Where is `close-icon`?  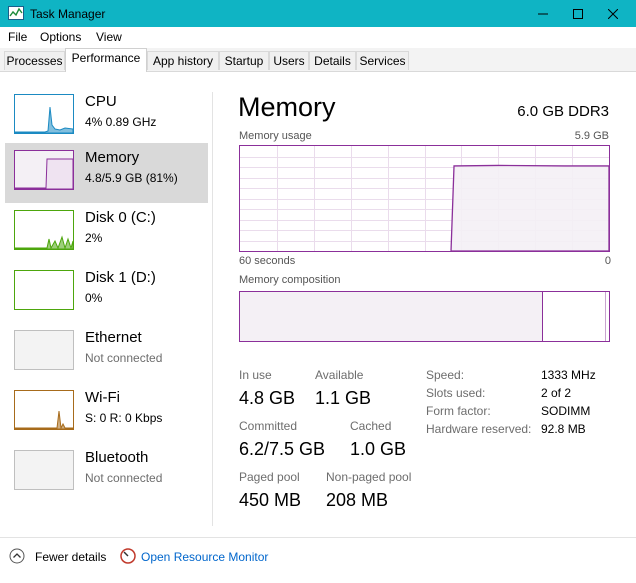
close-icon is located at coordinates (613, 13).